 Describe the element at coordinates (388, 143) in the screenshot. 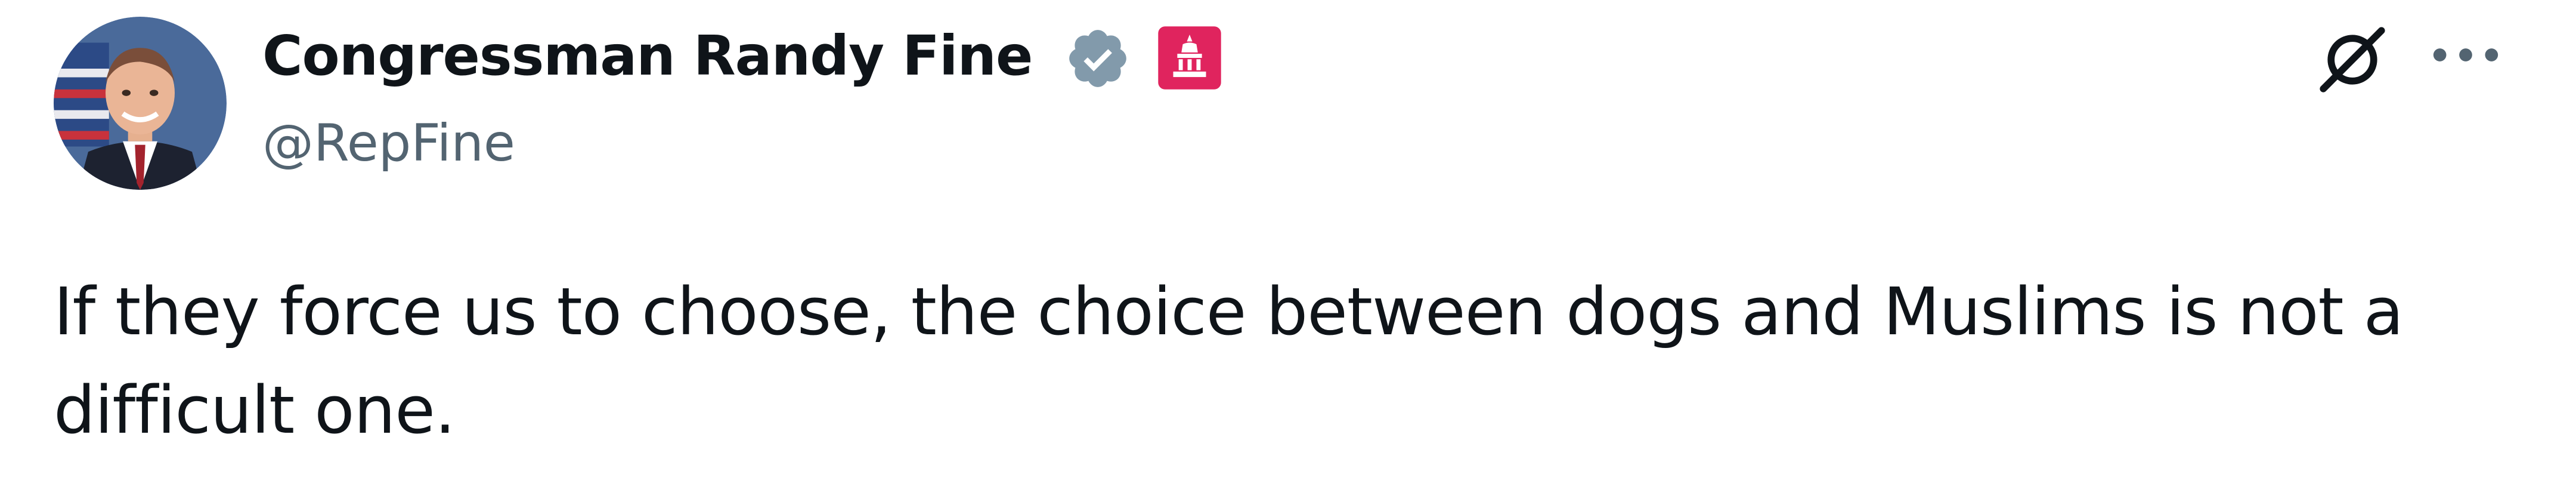

I see `user-handle: @RepFine` at that location.